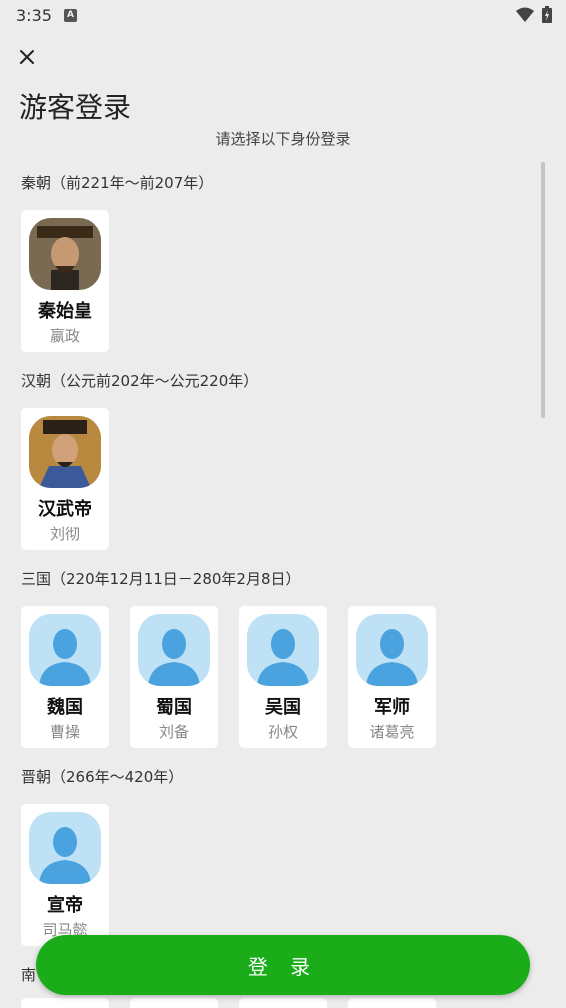  I want to click on status-icons, so click(534, 14).